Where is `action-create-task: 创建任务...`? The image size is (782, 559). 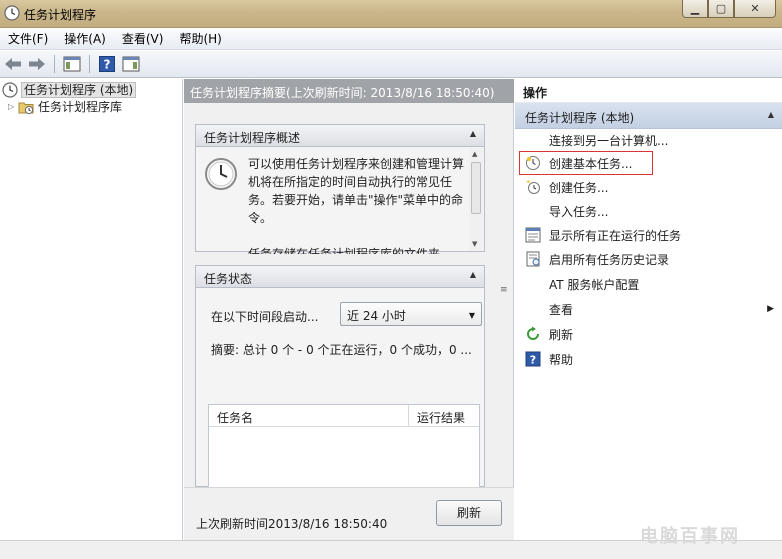
action-create-task: 创建任务... is located at coordinates (648, 187).